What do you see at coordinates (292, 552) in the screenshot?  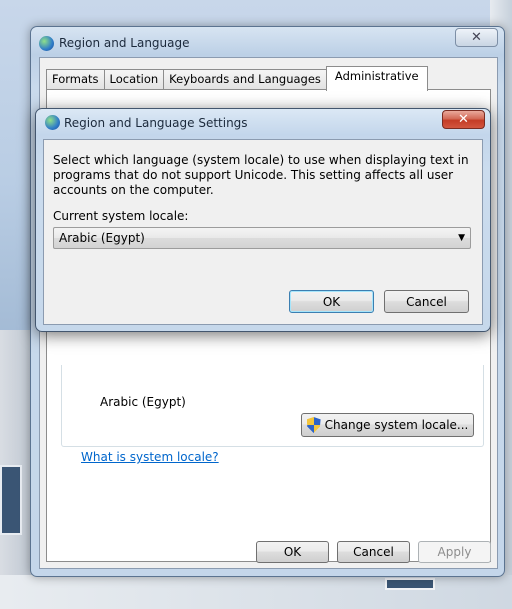 I see `ok-button: OK` at bounding box center [292, 552].